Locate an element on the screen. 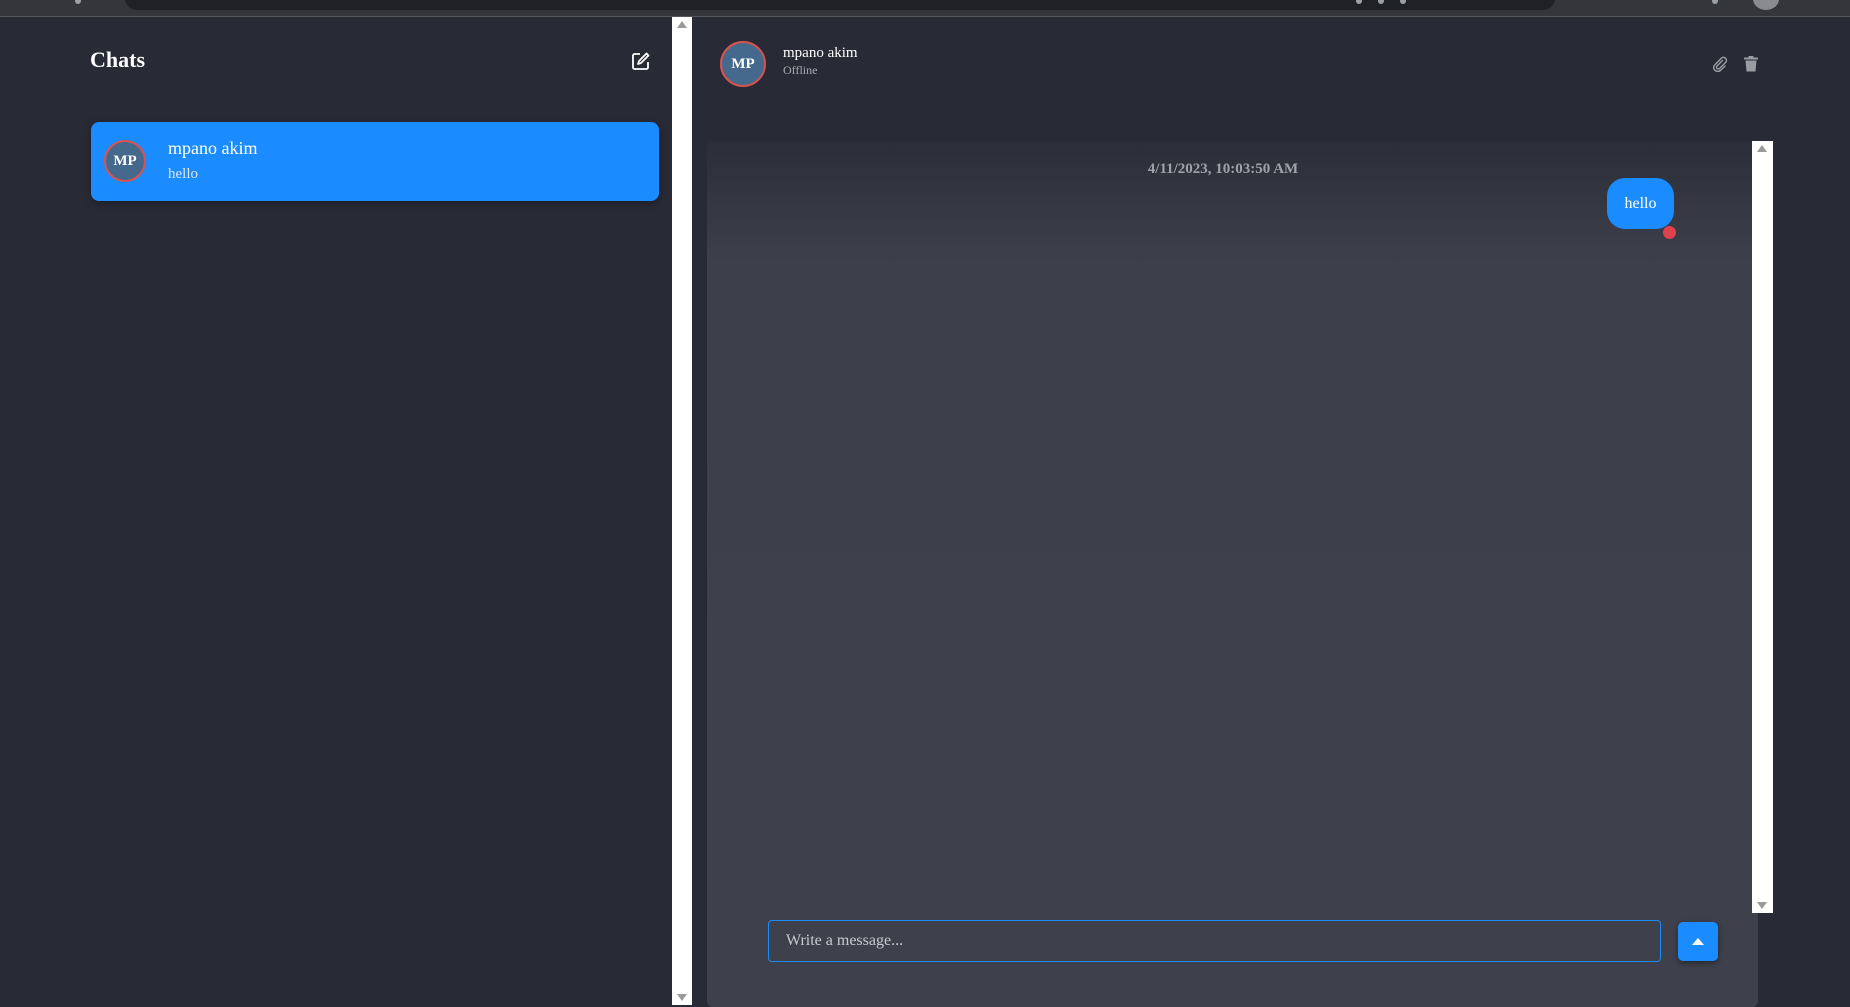  edit-icon is located at coordinates (641, 61).